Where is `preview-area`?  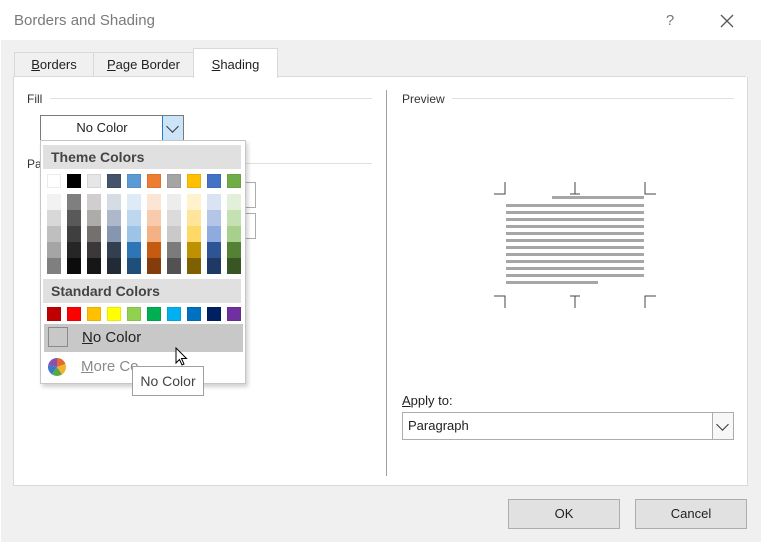 preview-area is located at coordinates (575, 245).